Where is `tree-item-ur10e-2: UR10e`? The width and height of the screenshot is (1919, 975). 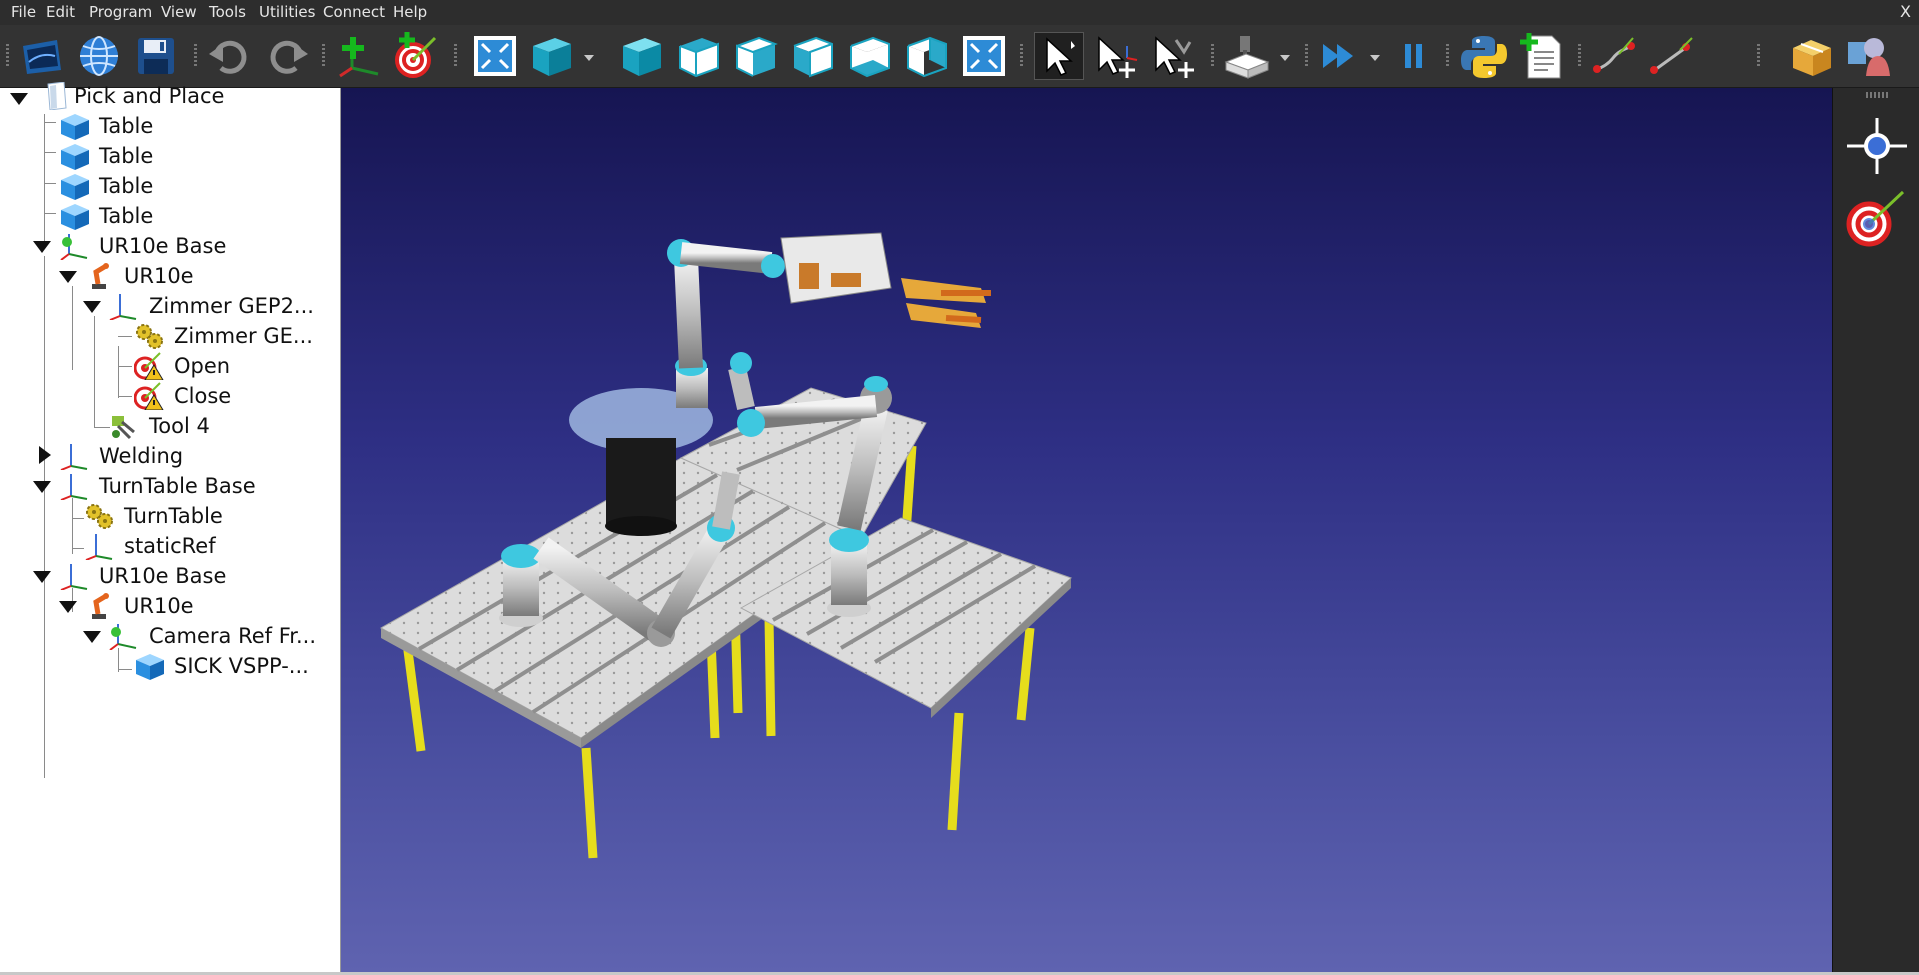
tree-item-ur10e-2: UR10e is located at coordinates (170, 605).